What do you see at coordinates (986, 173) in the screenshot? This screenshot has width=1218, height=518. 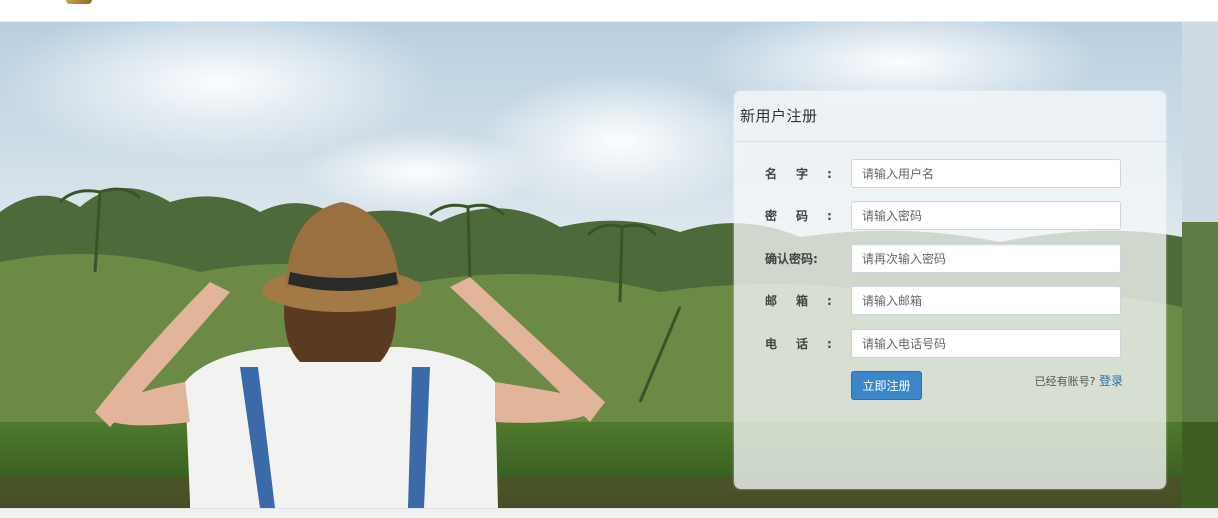 I see `username-input` at bounding box center [986, 173].